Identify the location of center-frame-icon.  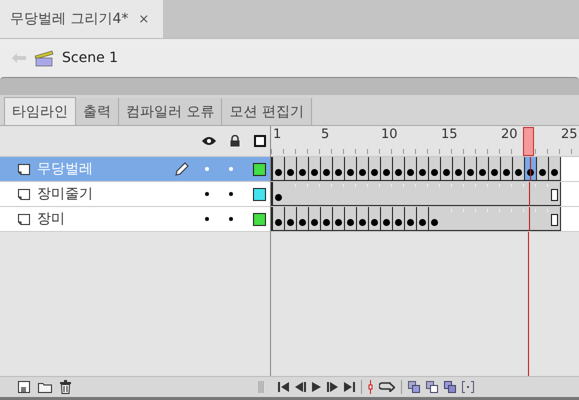
(370, 387).